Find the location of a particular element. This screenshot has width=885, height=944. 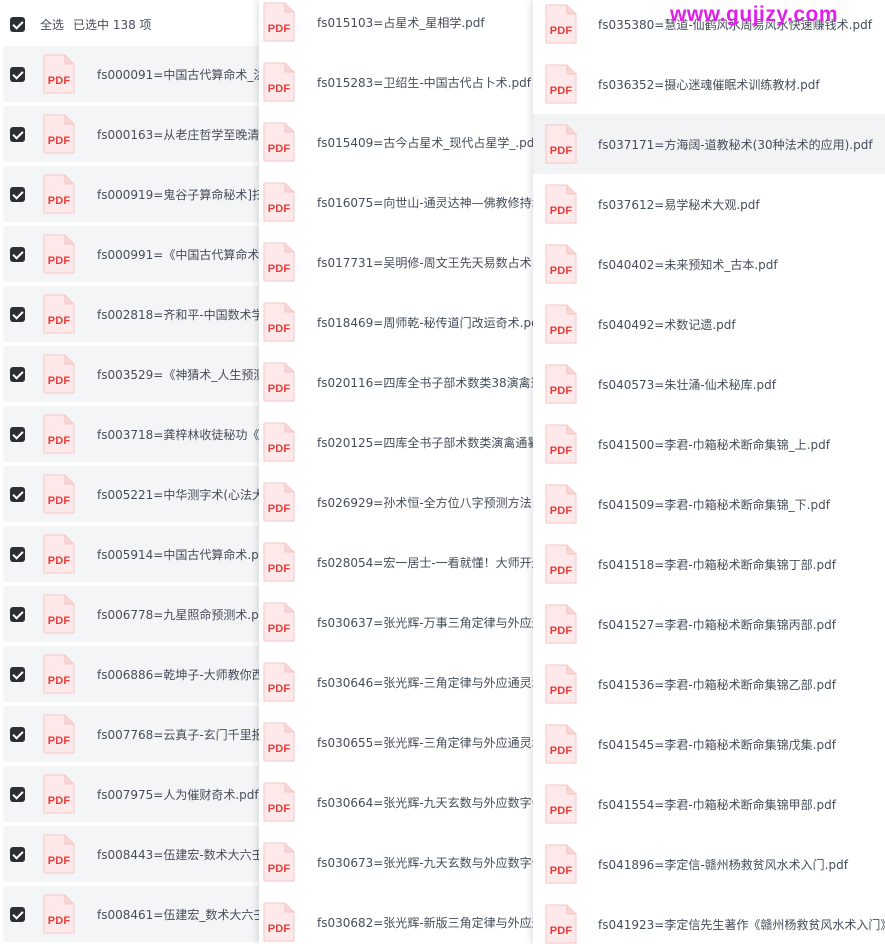

file-name: fs015283=卫绍生-中国古代占卜术.pdf is located at coordinates (424, 82).